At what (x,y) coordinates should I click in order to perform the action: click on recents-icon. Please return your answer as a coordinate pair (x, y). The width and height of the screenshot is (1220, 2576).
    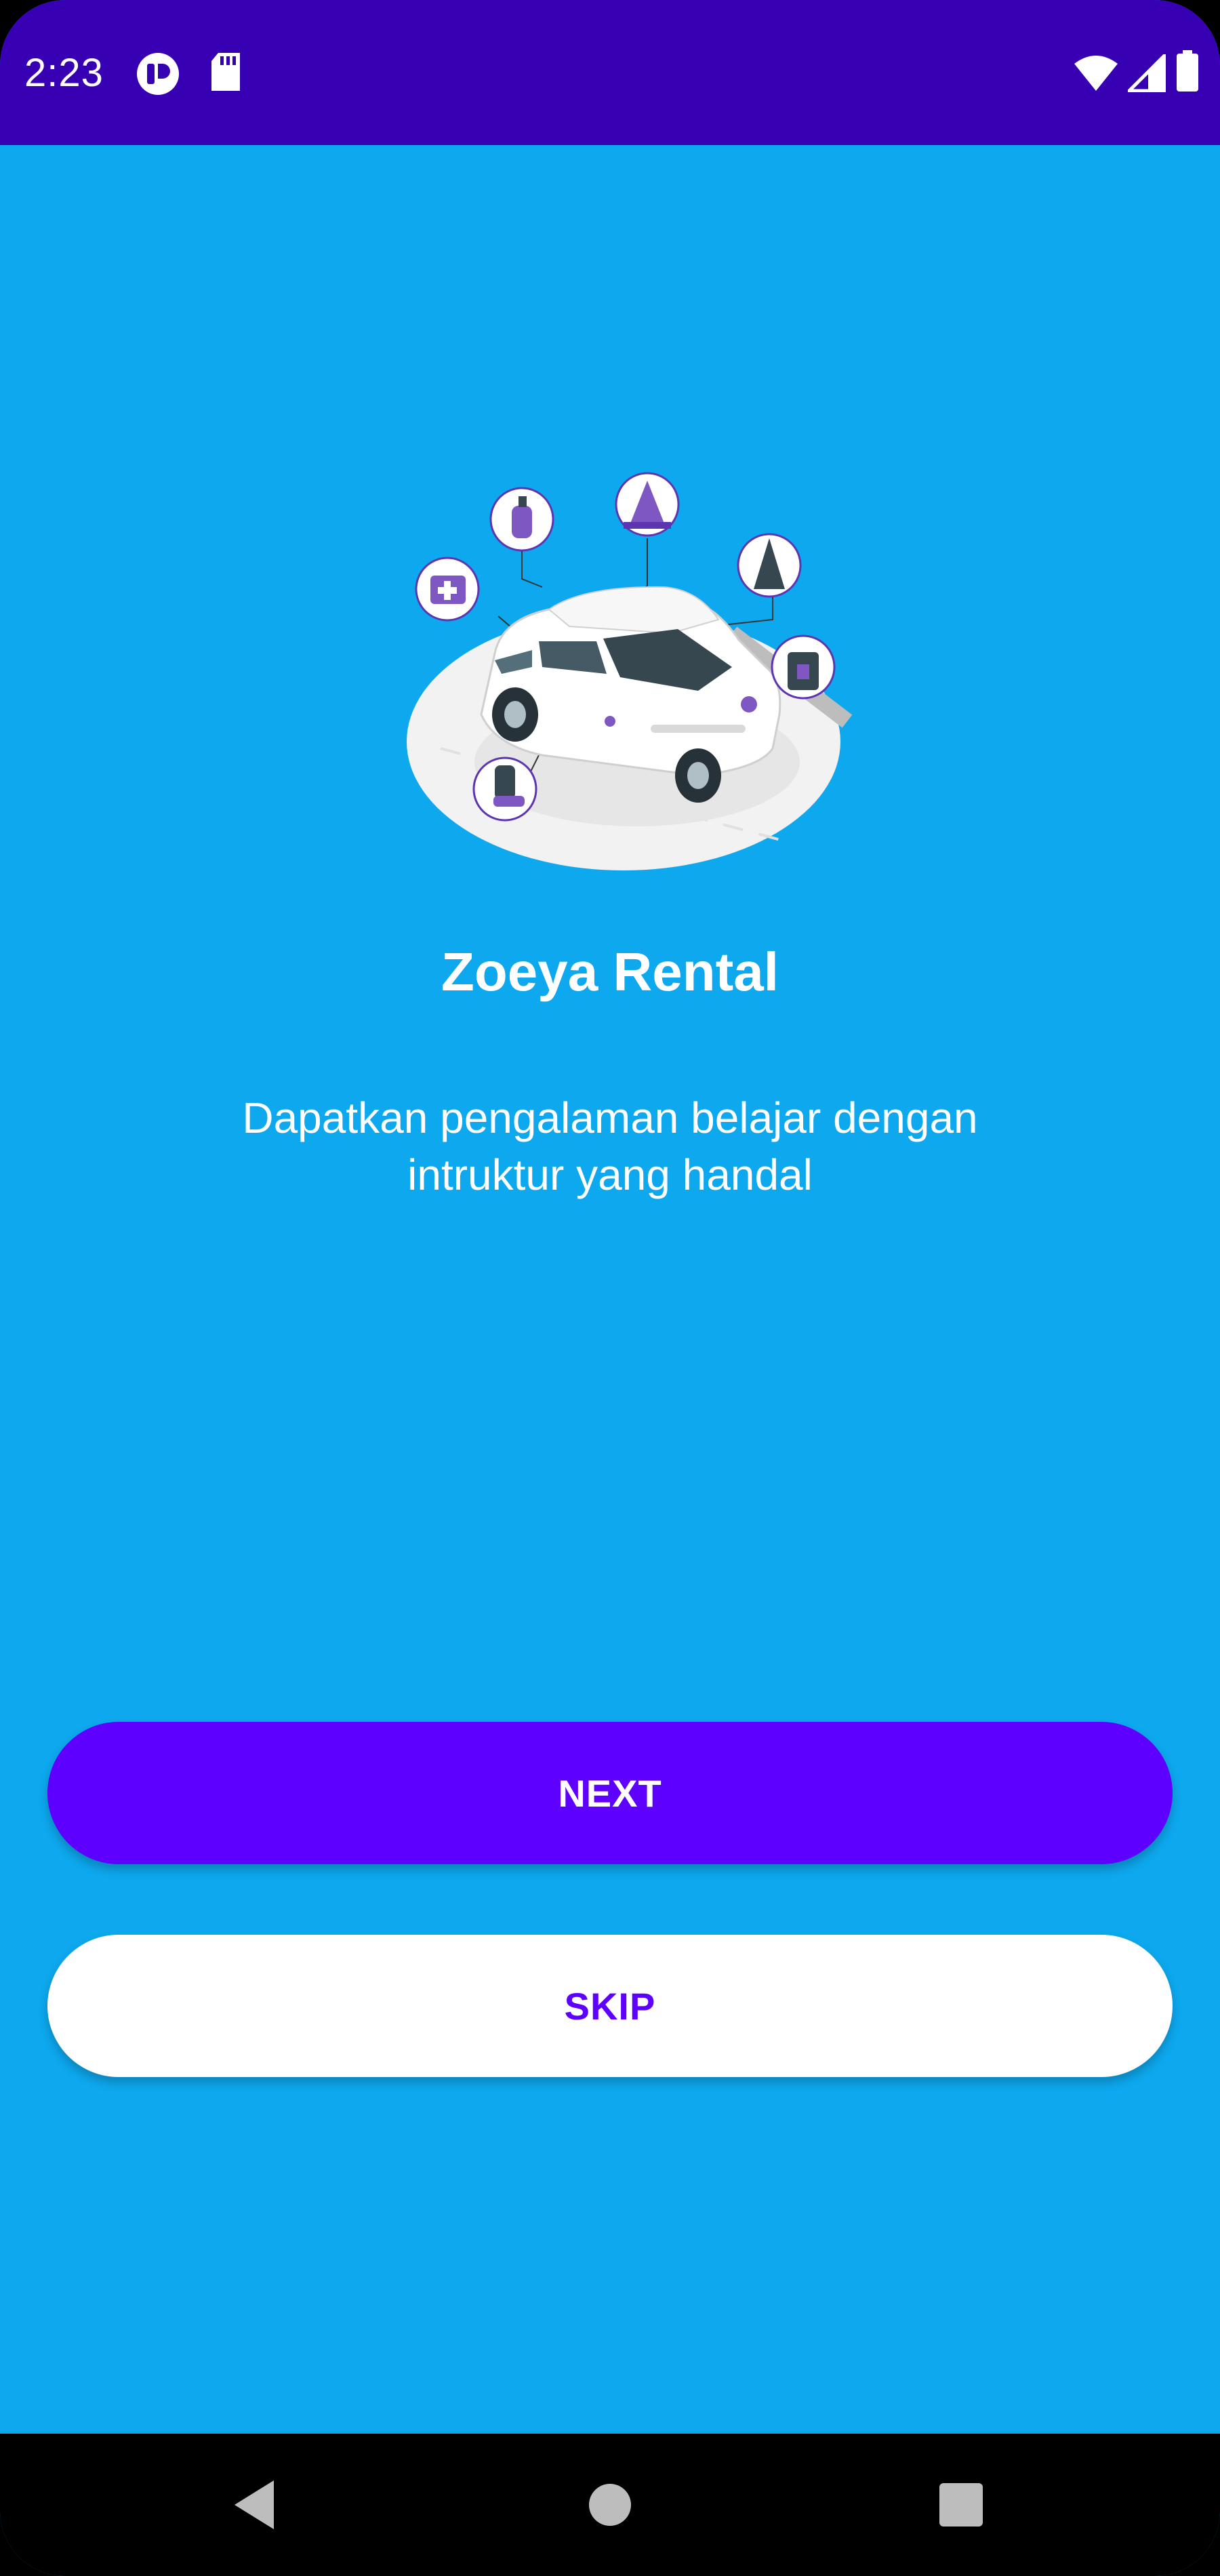
    Looking at the image, I should click on (961, 2505).